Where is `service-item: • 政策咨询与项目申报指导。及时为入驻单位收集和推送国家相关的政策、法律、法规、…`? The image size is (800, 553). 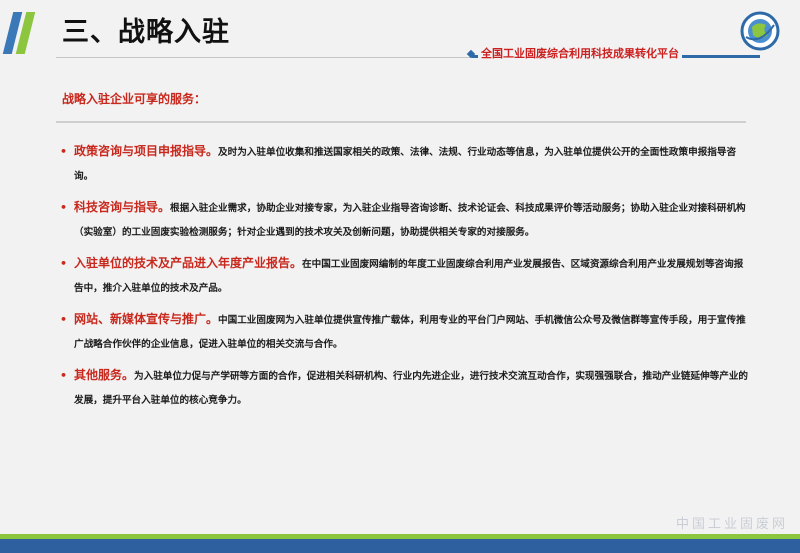
service-item: • 政策咨询与项目申报指导。及时为入驻单位收集和推送国家相关的政策、法律、法规、… is located at coordinates (405, 164).